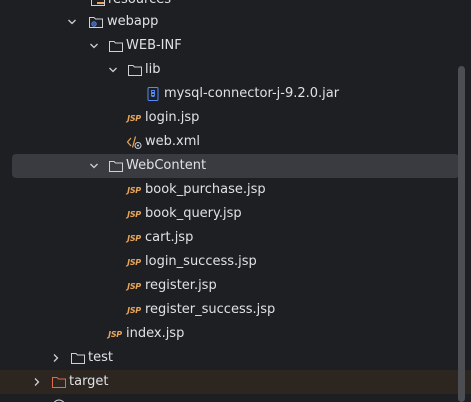 The height and width of the screenshot is (402, 471). I want to click on vertical-scrollbar, so click(462, 201).